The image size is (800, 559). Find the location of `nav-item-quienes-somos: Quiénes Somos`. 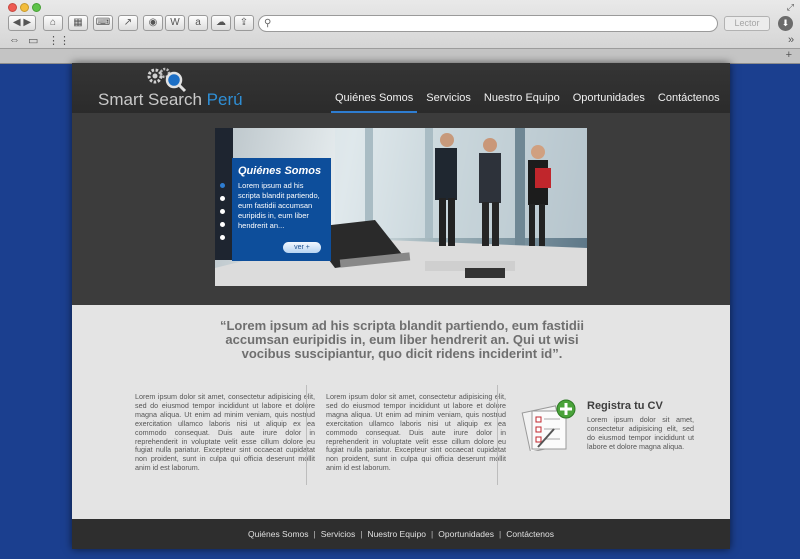

nav-item-quienes-somos: Quiénes Somos is located at coordinates (374, 103).